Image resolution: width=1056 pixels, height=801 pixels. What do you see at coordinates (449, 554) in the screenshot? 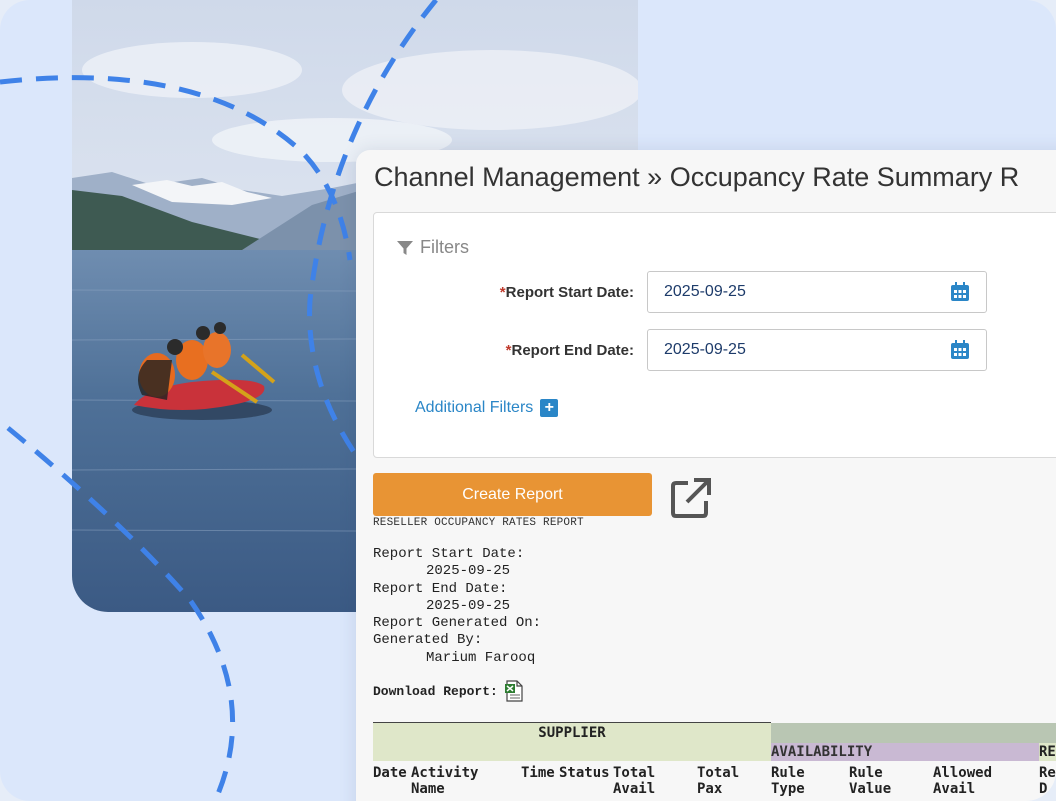
I see `meta-start-label: Report Start Date:` at bounding box center [449, 554].